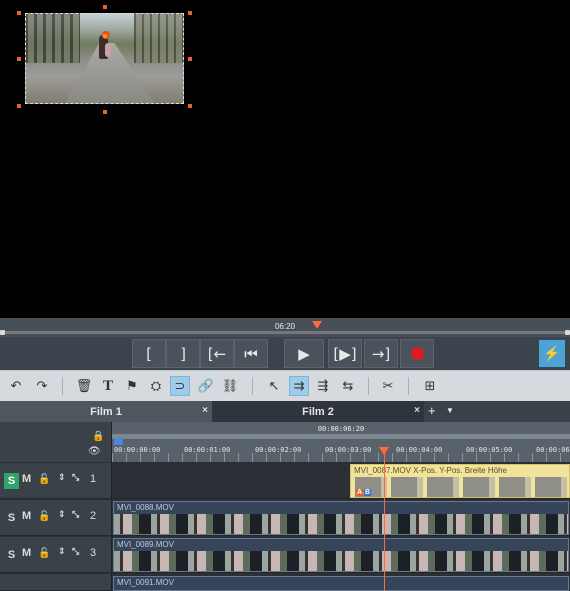 The height and width of the screenshot is (591, 570). Describe the element at coordinates (299, 386) in the screenshot. I see `mode-track-icon: ⇉` at that location.